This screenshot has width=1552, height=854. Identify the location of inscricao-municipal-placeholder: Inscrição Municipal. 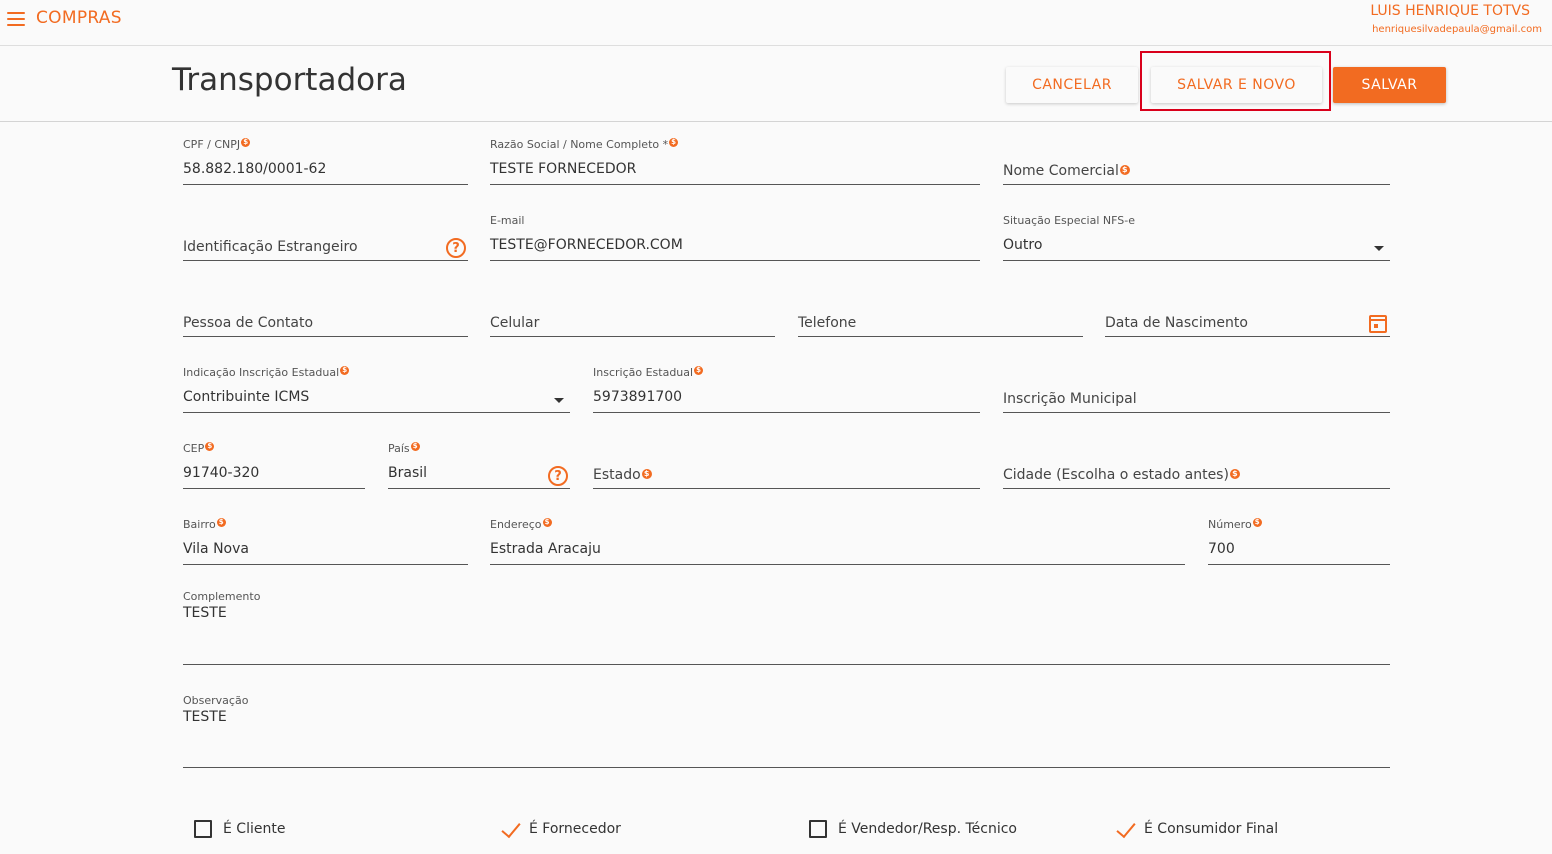
(1070, 399).